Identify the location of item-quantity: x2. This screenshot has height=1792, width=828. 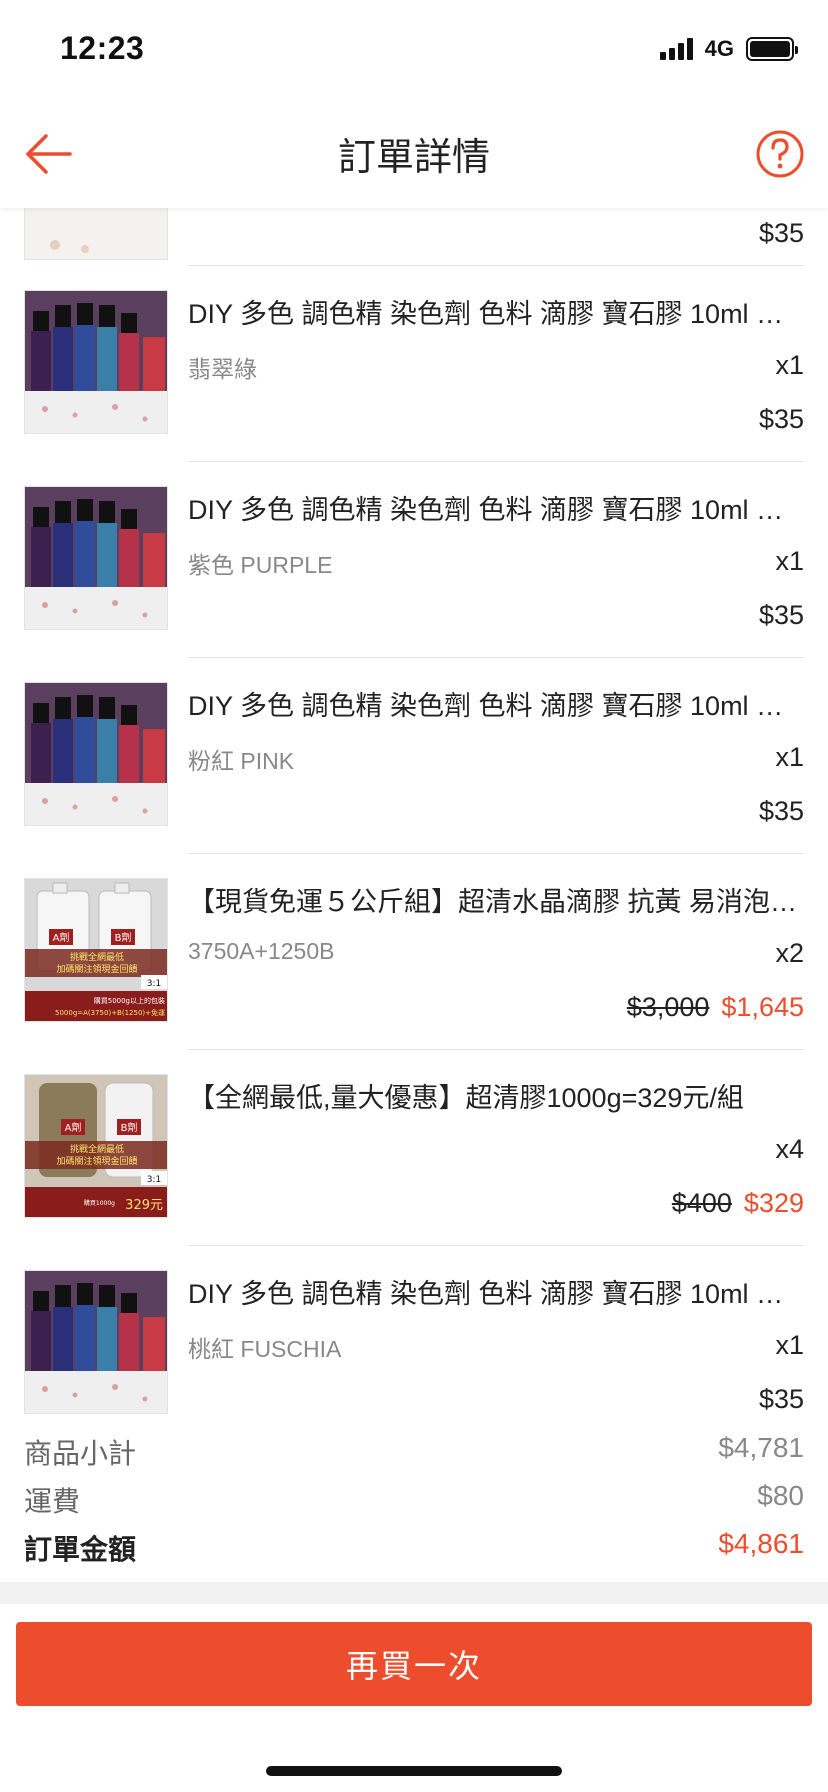
(789, 953).